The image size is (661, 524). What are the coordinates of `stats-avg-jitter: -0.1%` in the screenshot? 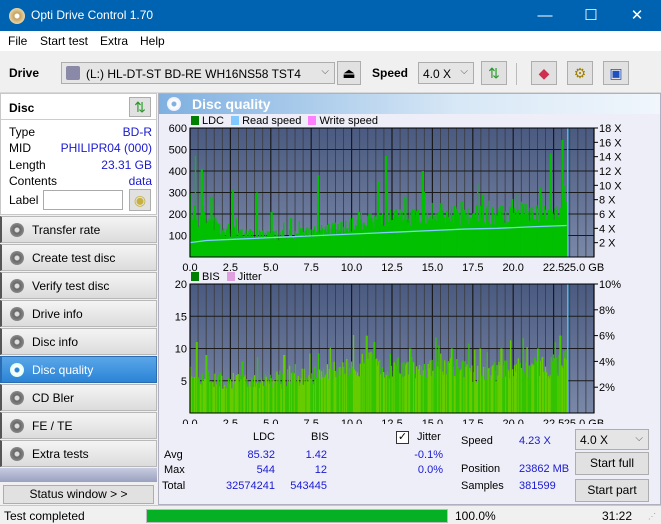 It's located at (428, 455).